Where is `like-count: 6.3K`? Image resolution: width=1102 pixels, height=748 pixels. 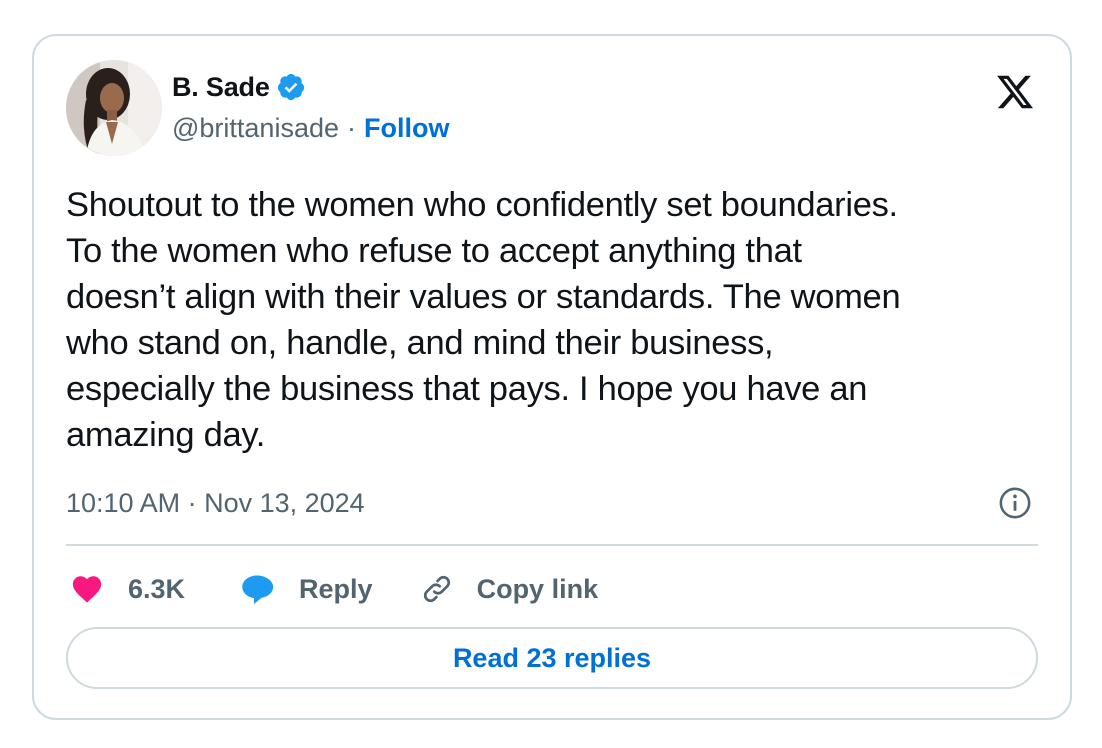
like-count: 6.3K is located at coordinates (157, 588).